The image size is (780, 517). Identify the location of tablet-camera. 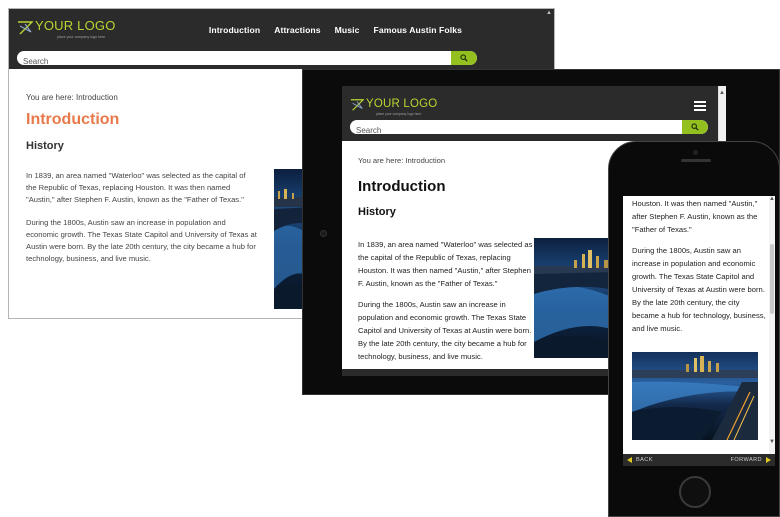
(323, 233).